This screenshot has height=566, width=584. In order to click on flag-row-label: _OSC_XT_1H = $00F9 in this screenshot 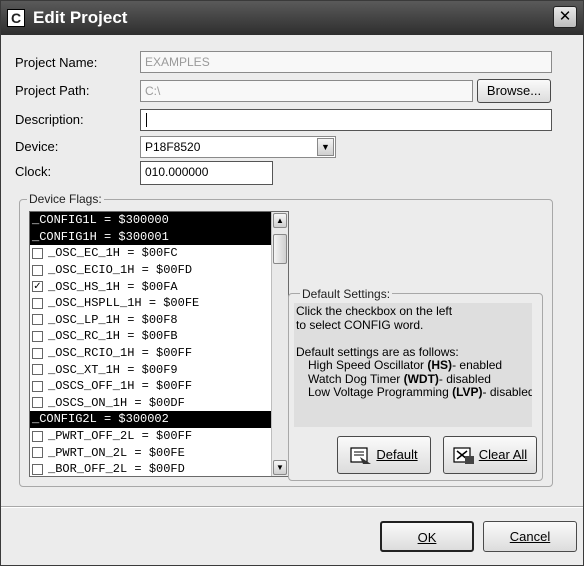, I will do `click(113, 369)`.